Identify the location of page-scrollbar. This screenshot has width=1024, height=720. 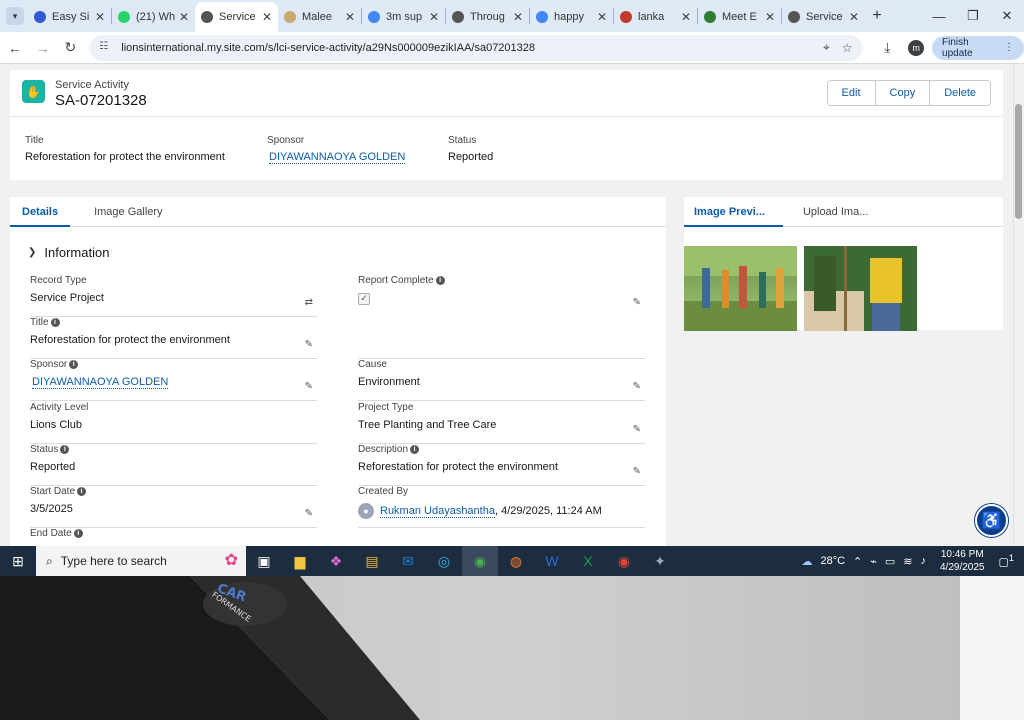
(1018, 305).